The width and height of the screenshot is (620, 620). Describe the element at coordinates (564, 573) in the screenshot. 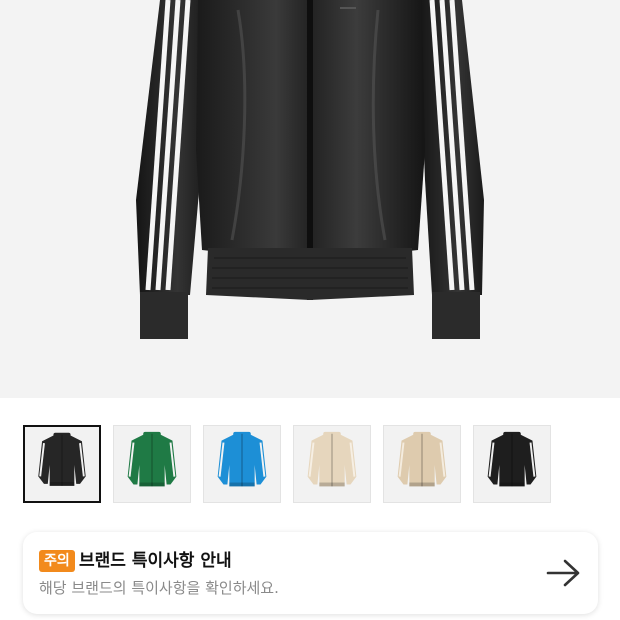

I see `arrow-right-icon` at that location.